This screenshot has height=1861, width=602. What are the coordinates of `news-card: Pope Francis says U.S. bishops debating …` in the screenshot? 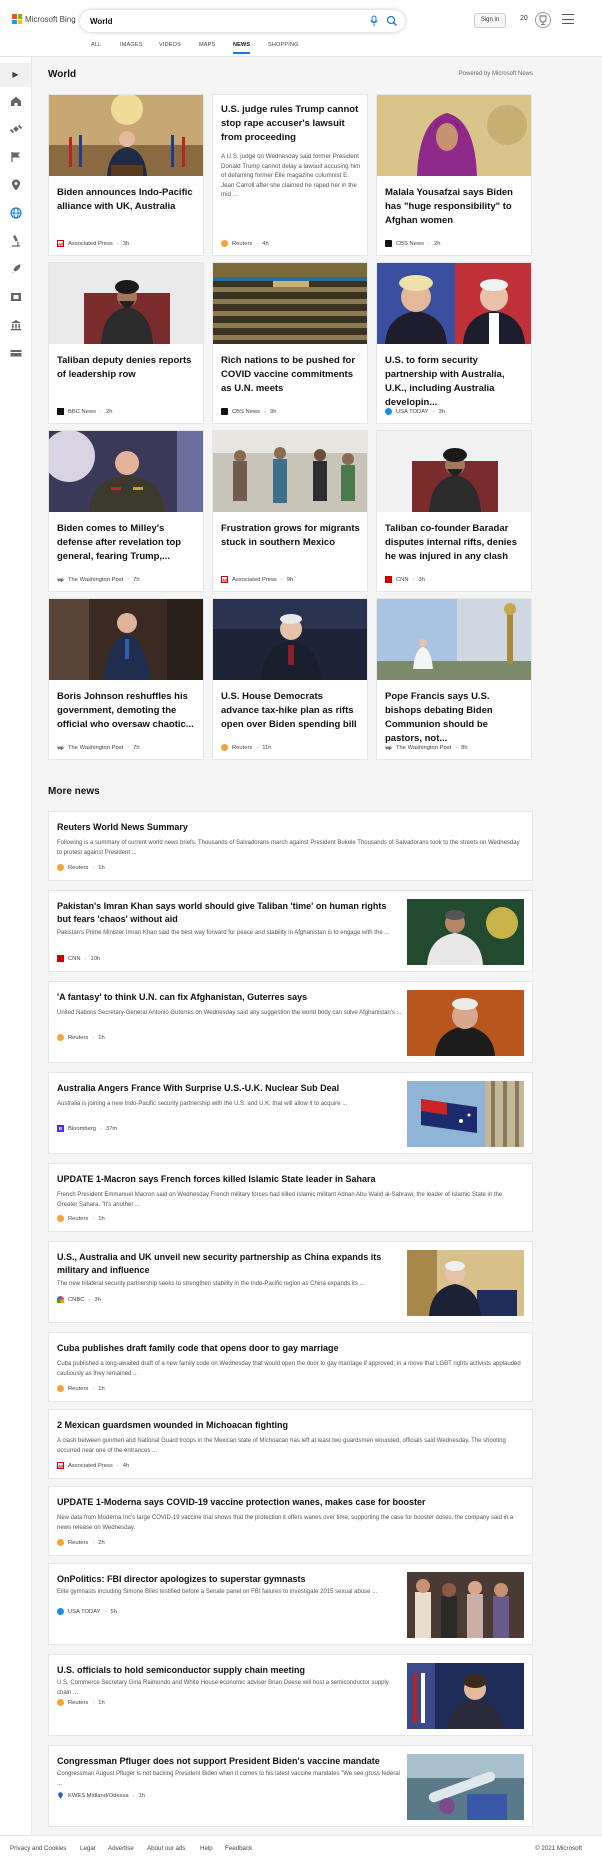 It's located at (454, 679).